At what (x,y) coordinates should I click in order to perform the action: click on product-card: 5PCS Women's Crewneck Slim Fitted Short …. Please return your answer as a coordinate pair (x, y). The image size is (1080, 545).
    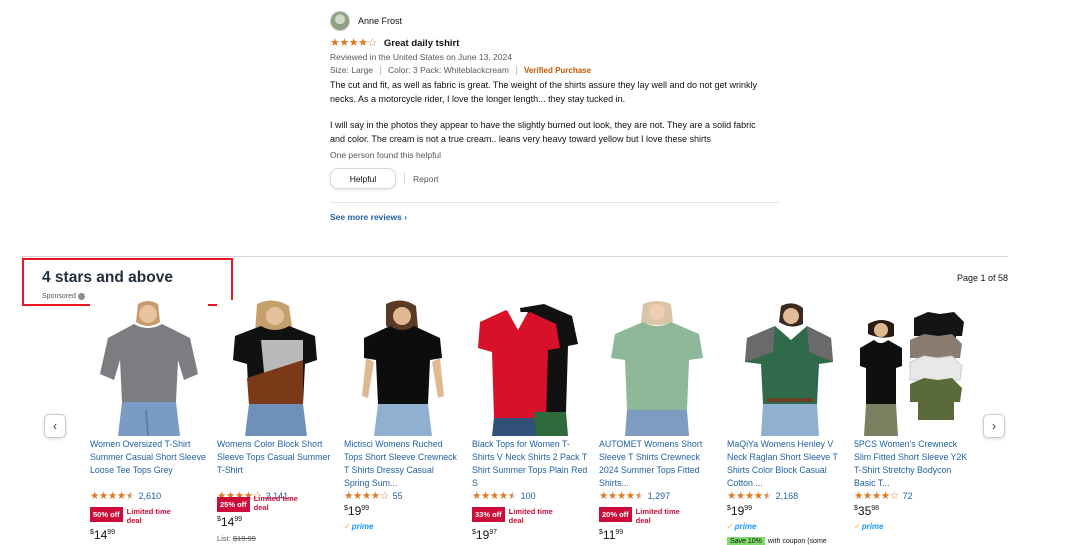
    Looking at the image, I should click on (913, 422).